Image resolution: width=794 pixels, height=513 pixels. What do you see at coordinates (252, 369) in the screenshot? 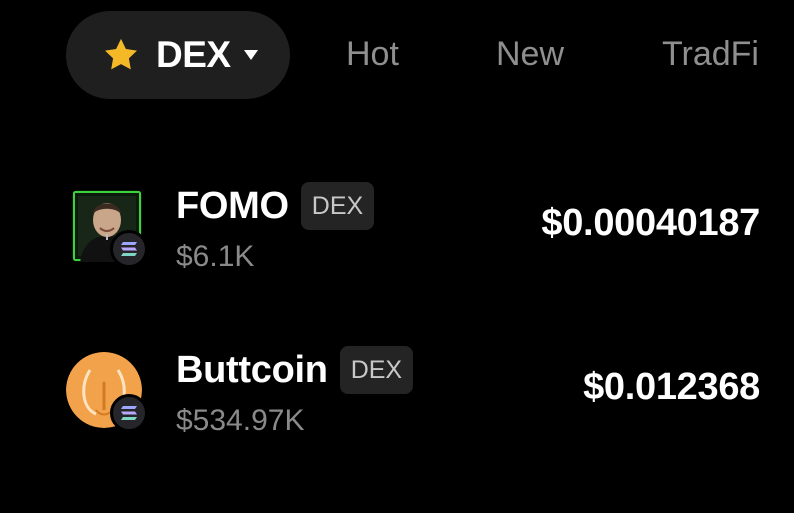
I see `token-name: Buttcoin` at bounding box center [252, 369].